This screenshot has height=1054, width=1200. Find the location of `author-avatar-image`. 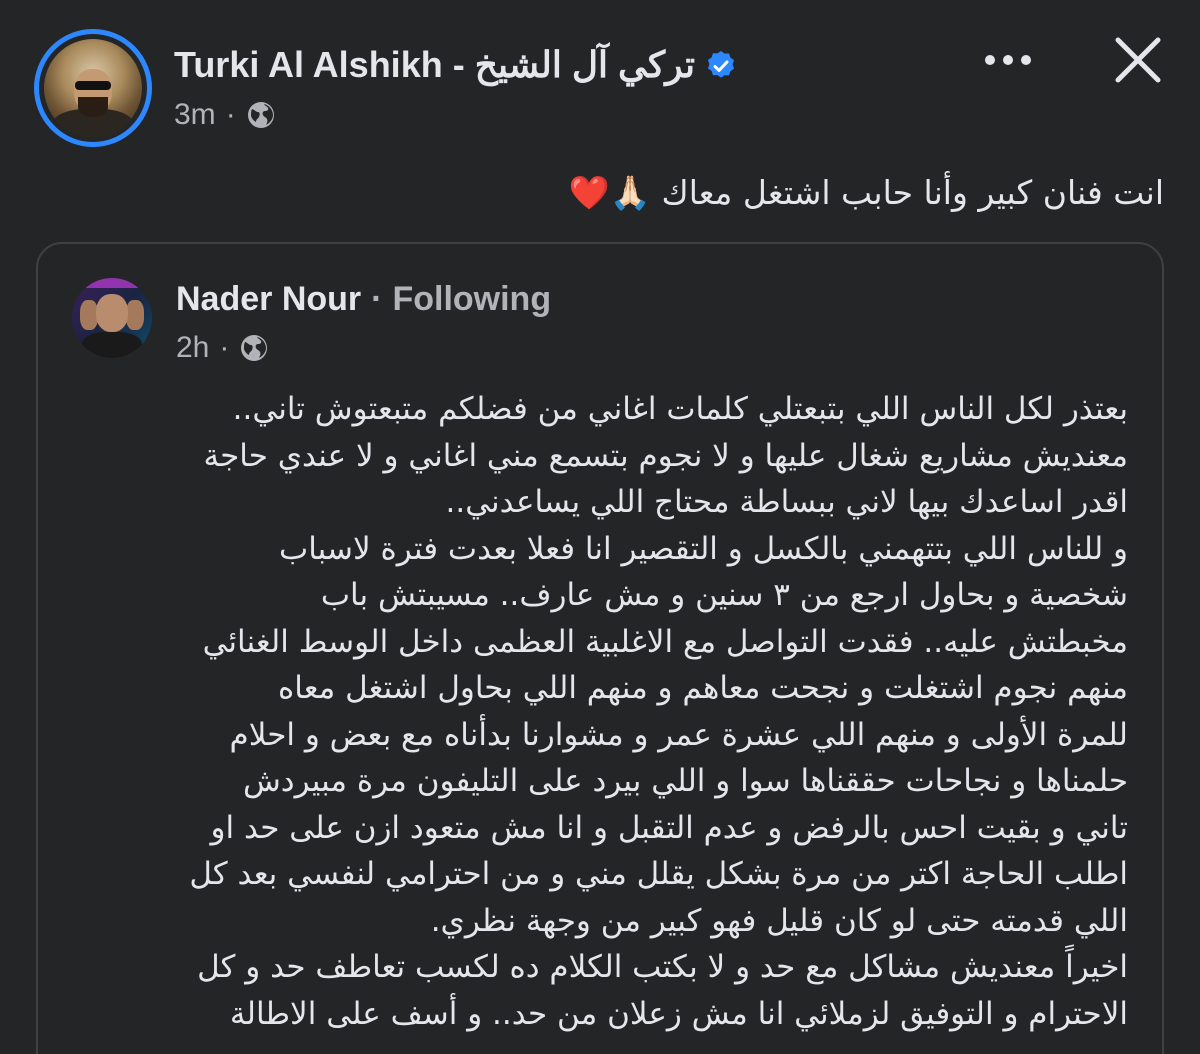

author-avatar-image is located at coordinates (93, 88).